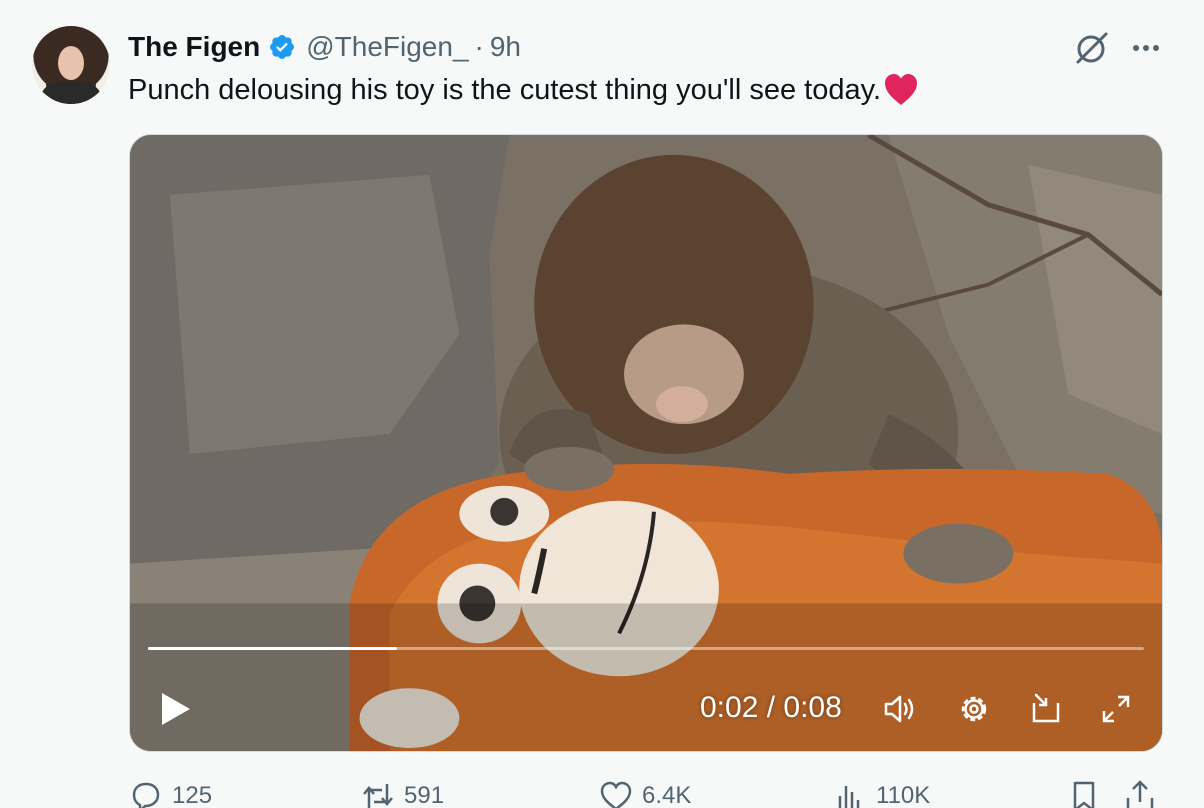 The width and height of the screenshot is (1204, 808). I want to click on like-count: 6.4K, so click(667, 795).